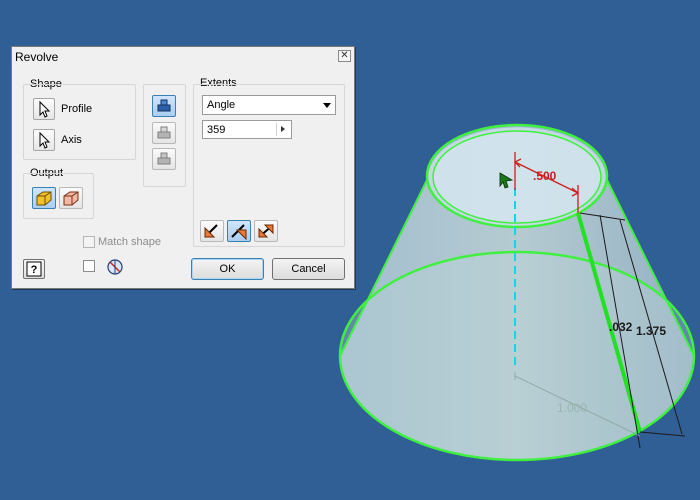 This screenshot has height=500, width=700. Describe the element at coordinates (651, 331) in the screenshot. I see `dimension-slant-label: 1.375` at that location.